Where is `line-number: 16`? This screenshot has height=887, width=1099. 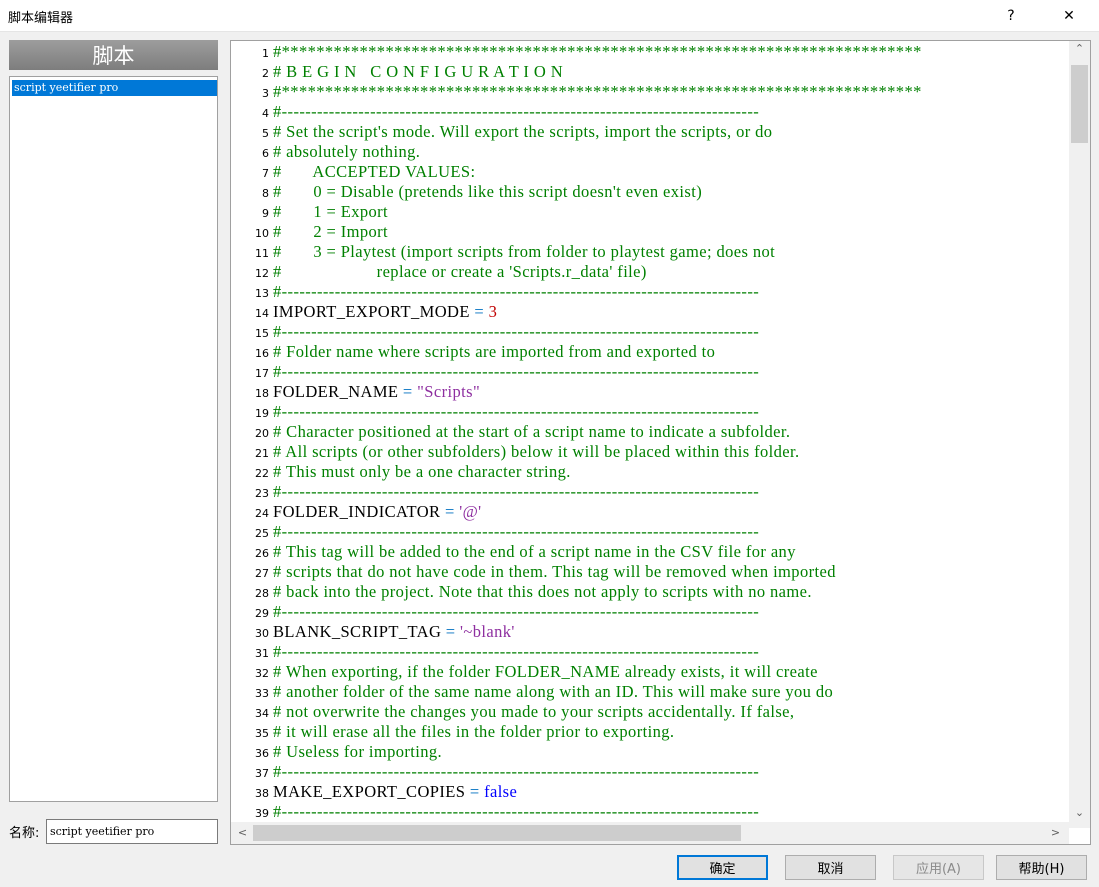 line-number: 16 is located at coordinates (262, 353).